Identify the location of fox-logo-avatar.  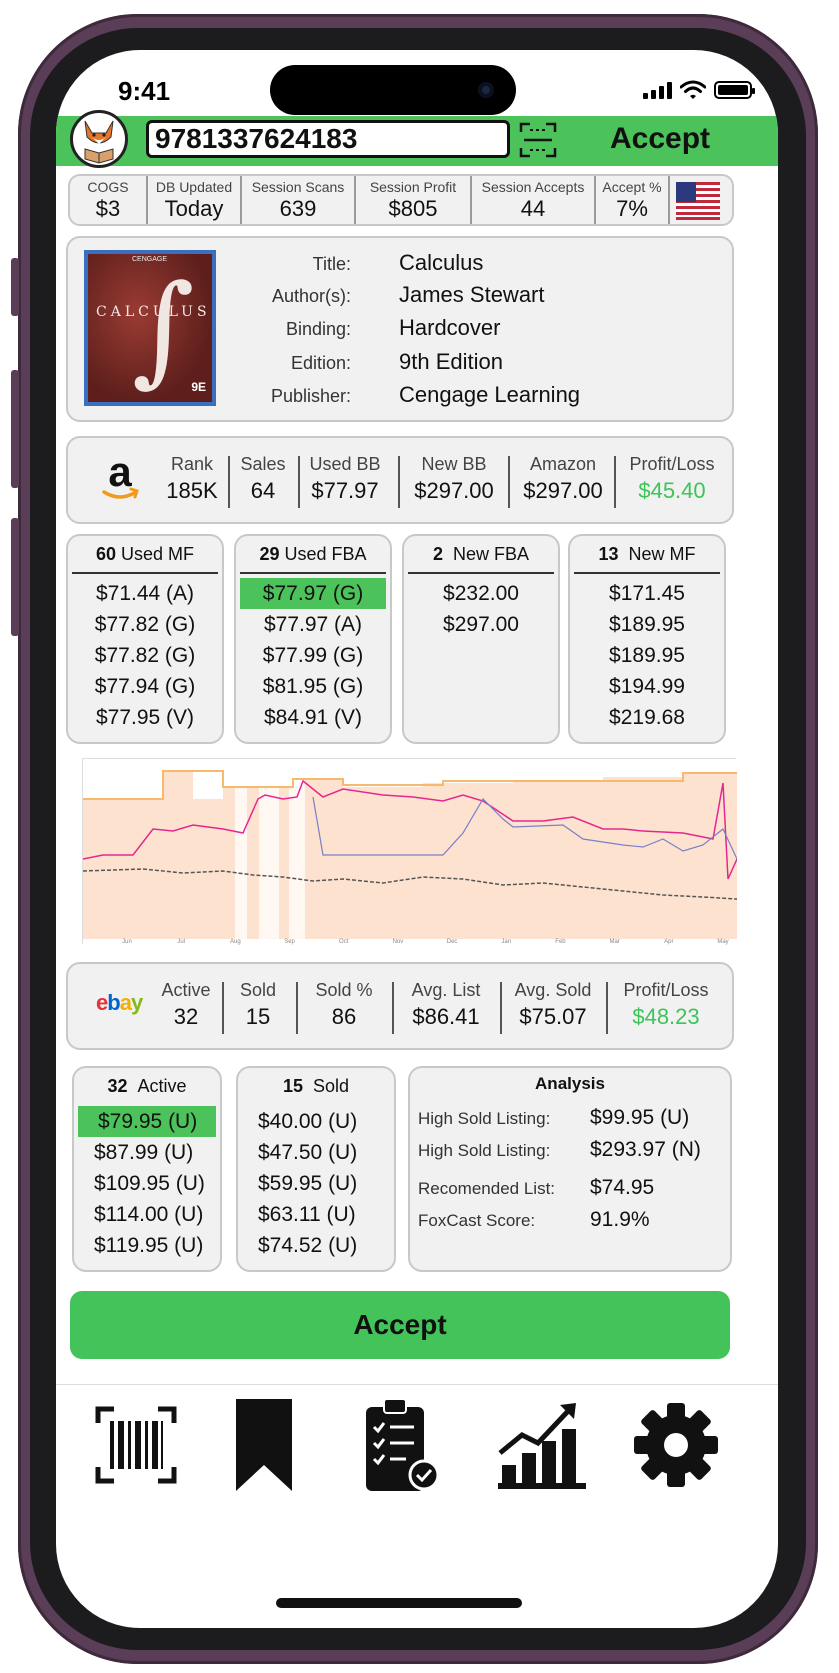
(99, 139).